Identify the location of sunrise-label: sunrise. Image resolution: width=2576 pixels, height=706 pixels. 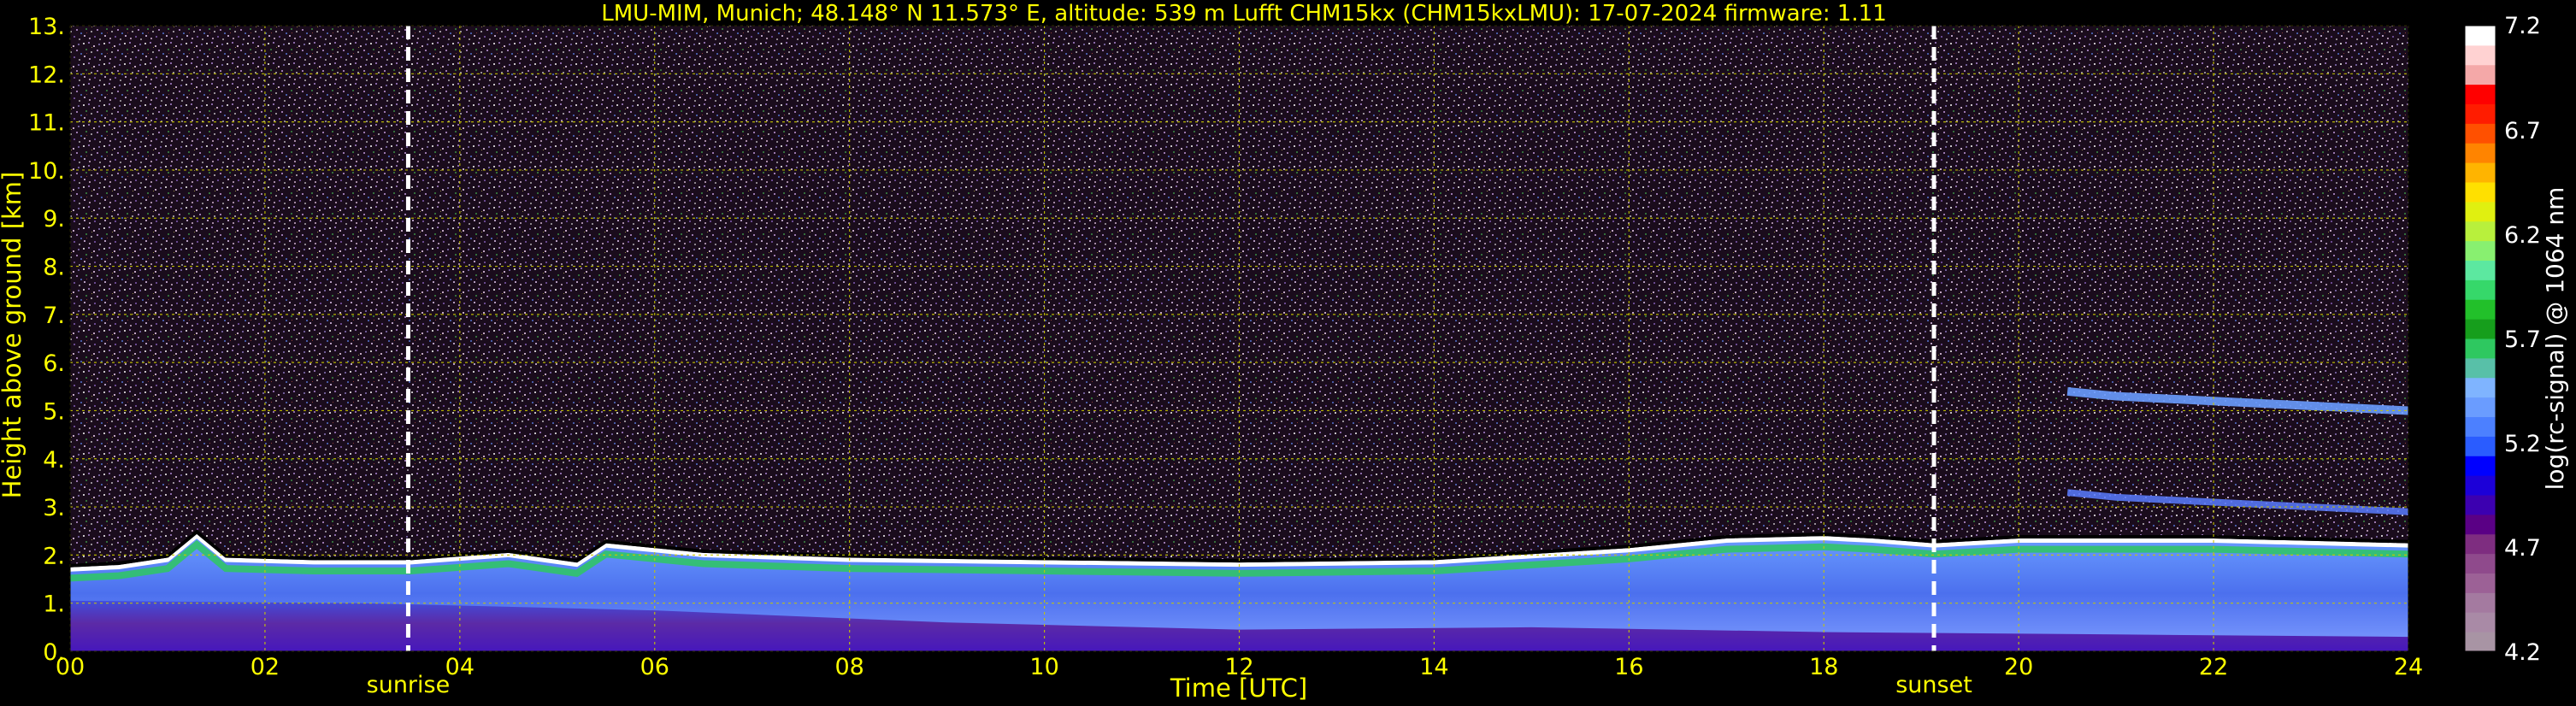
(409, 685).